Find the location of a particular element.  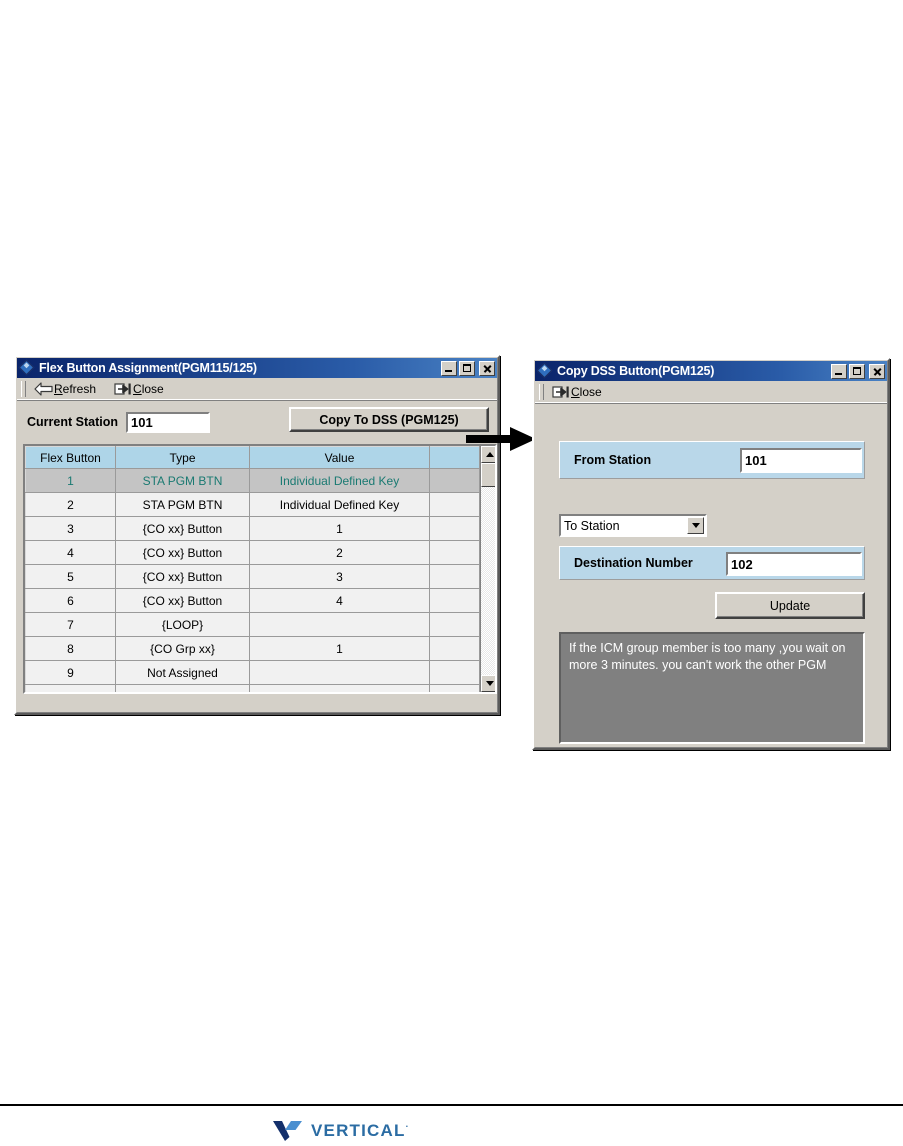

current-station-label: Current Station is located at coordinates (72, 422).